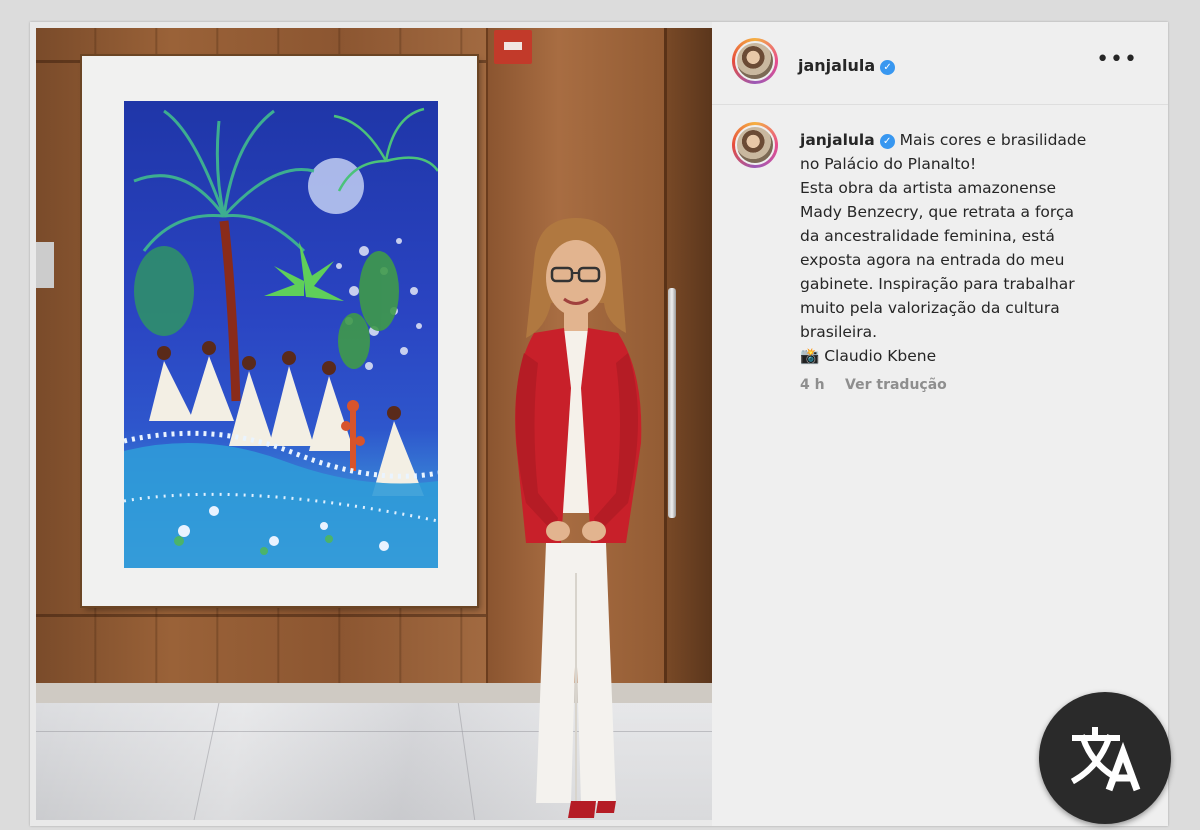 Image resolution: width=1200 pixels, height=830 pixels. Describe the element at coordinates (937, 284) in the screenshot. I see `caption-text-line: gabinete. Inspiração para trabalhar` at that location.